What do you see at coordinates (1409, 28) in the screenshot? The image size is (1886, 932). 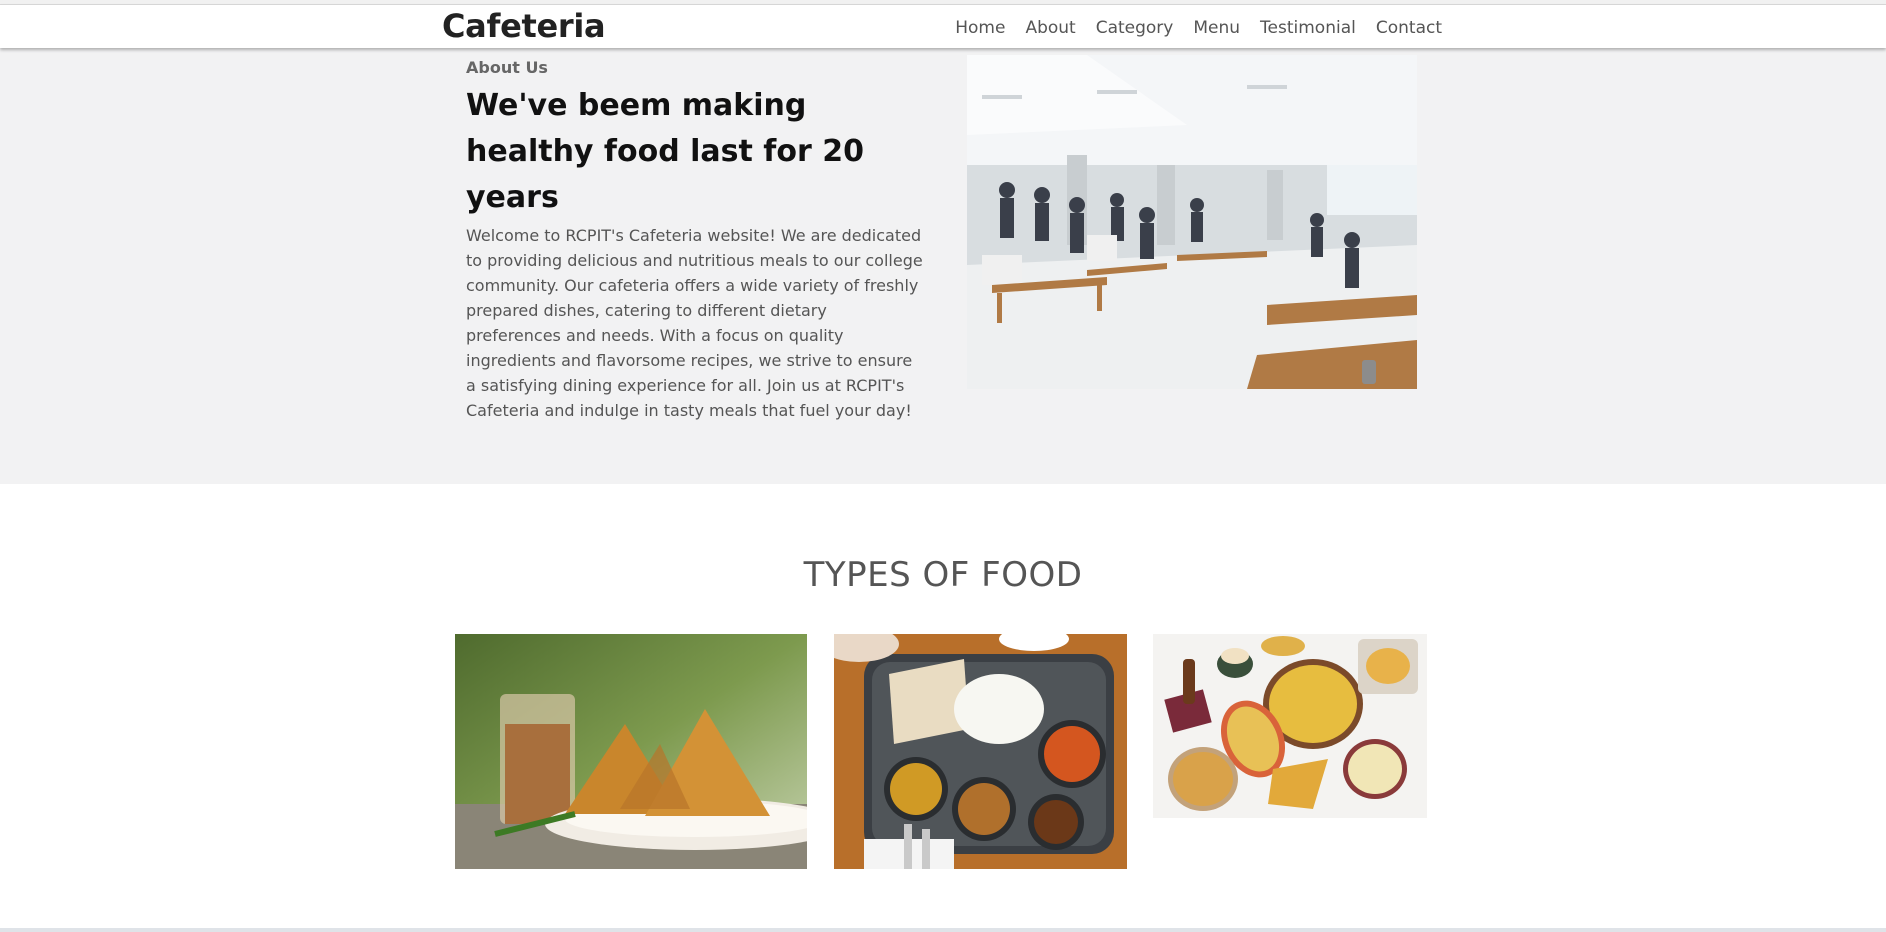 I see `nav-link-contact: Contact` at bounding box center [1409, 28].